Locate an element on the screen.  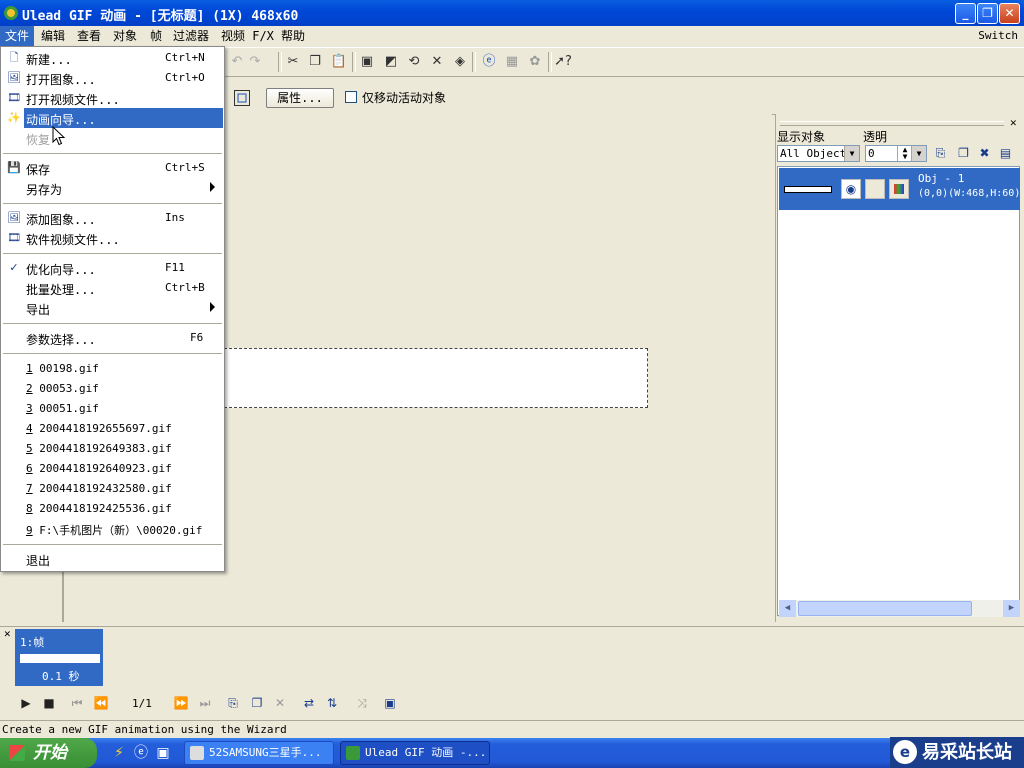
frame-panel-close-icon: ✕ is located at coordinates (7, 633).